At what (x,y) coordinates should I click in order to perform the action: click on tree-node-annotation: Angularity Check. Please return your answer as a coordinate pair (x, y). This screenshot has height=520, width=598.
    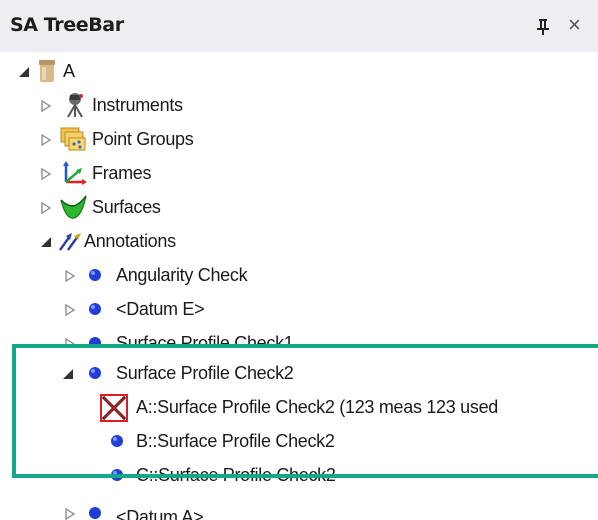
    Looking at the image, I should click on (299, 275).